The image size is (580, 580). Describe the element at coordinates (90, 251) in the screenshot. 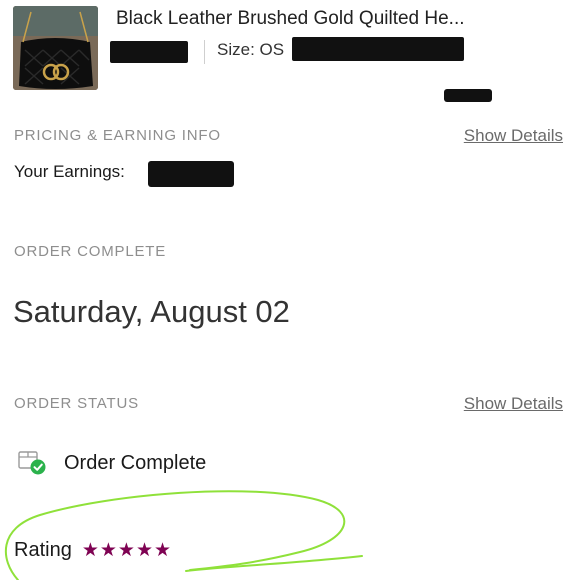

I see `order-complete-section-label: ORDER COMPLETE` at that location.